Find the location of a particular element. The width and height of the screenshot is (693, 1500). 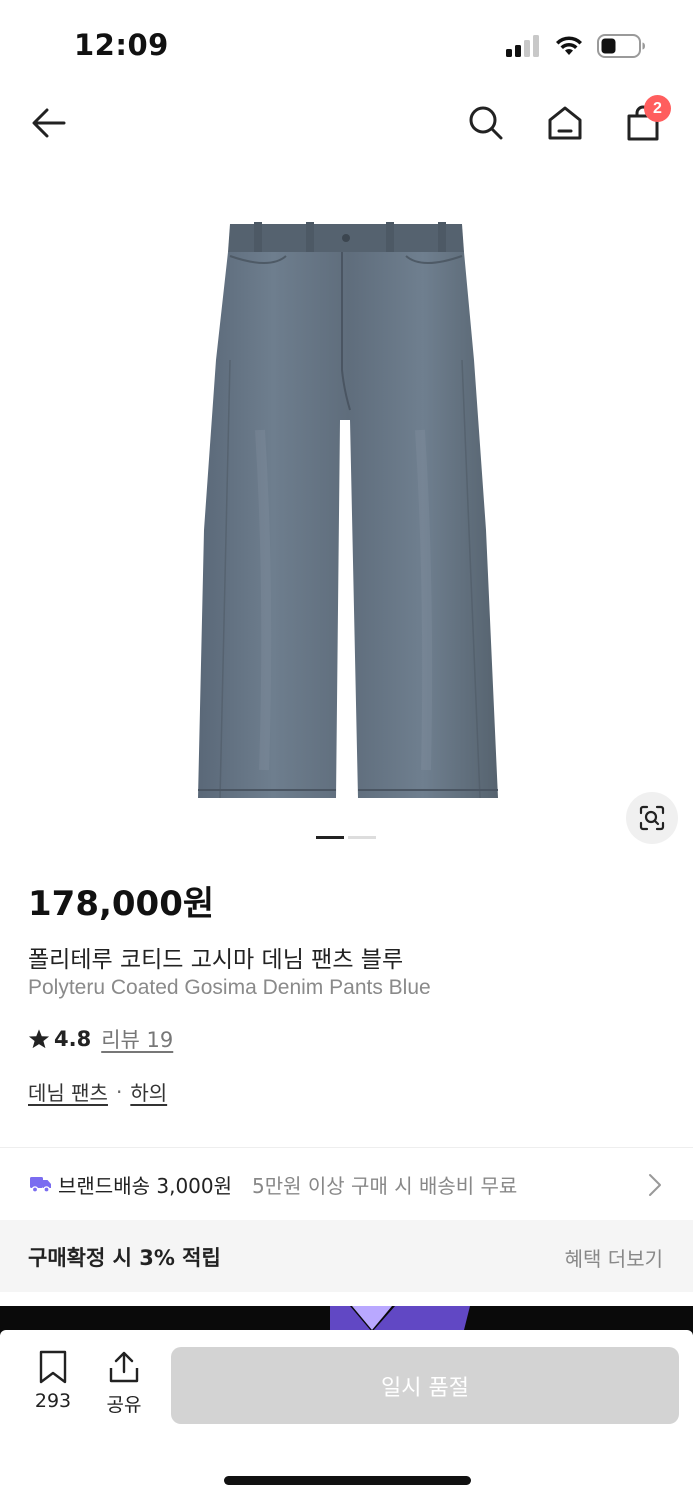

image-search-button is located at coordinates (652, 818).